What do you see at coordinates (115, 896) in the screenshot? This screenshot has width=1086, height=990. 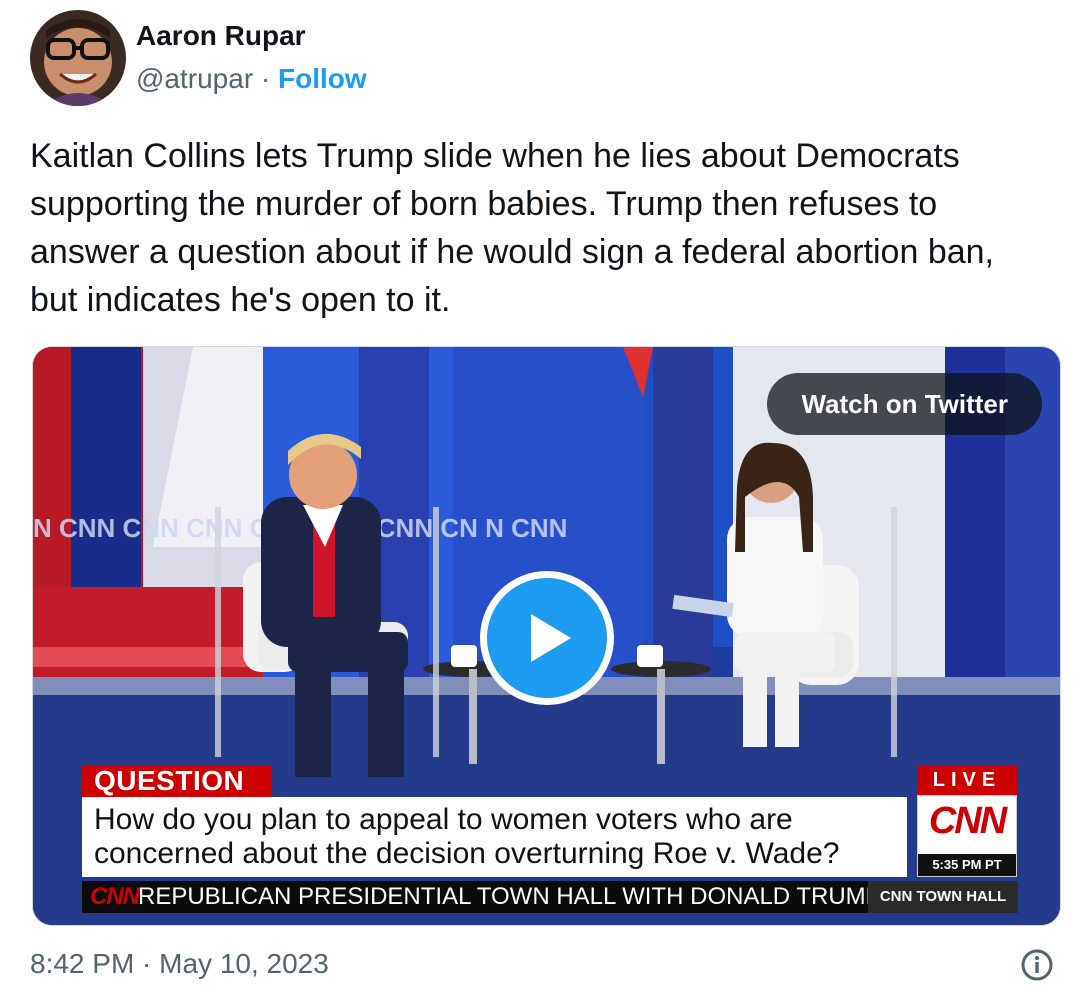 I see `ticker-logo: CNN` at bounding box center [115, 896].